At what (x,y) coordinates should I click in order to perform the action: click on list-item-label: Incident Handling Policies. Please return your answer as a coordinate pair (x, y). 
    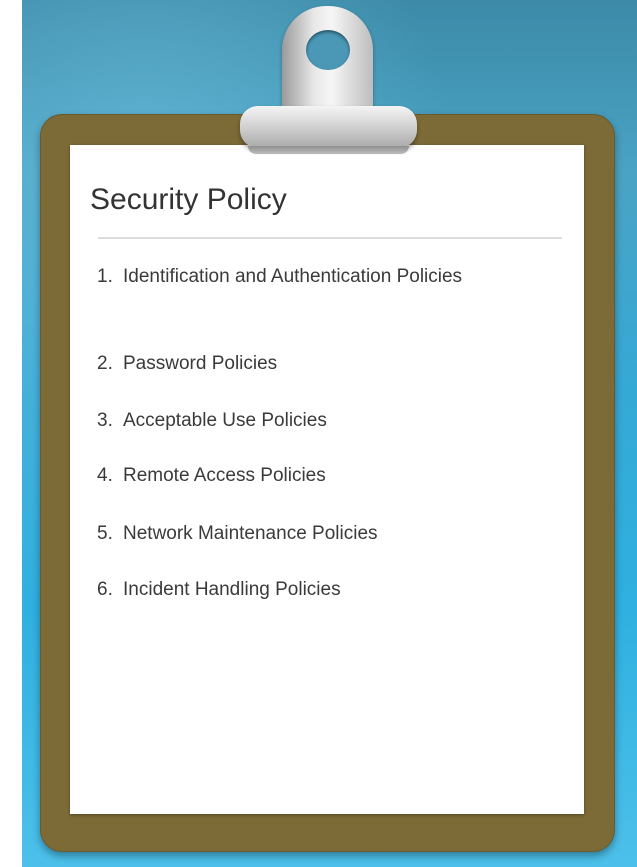
    Looking at the image, I should click on (232, 589).